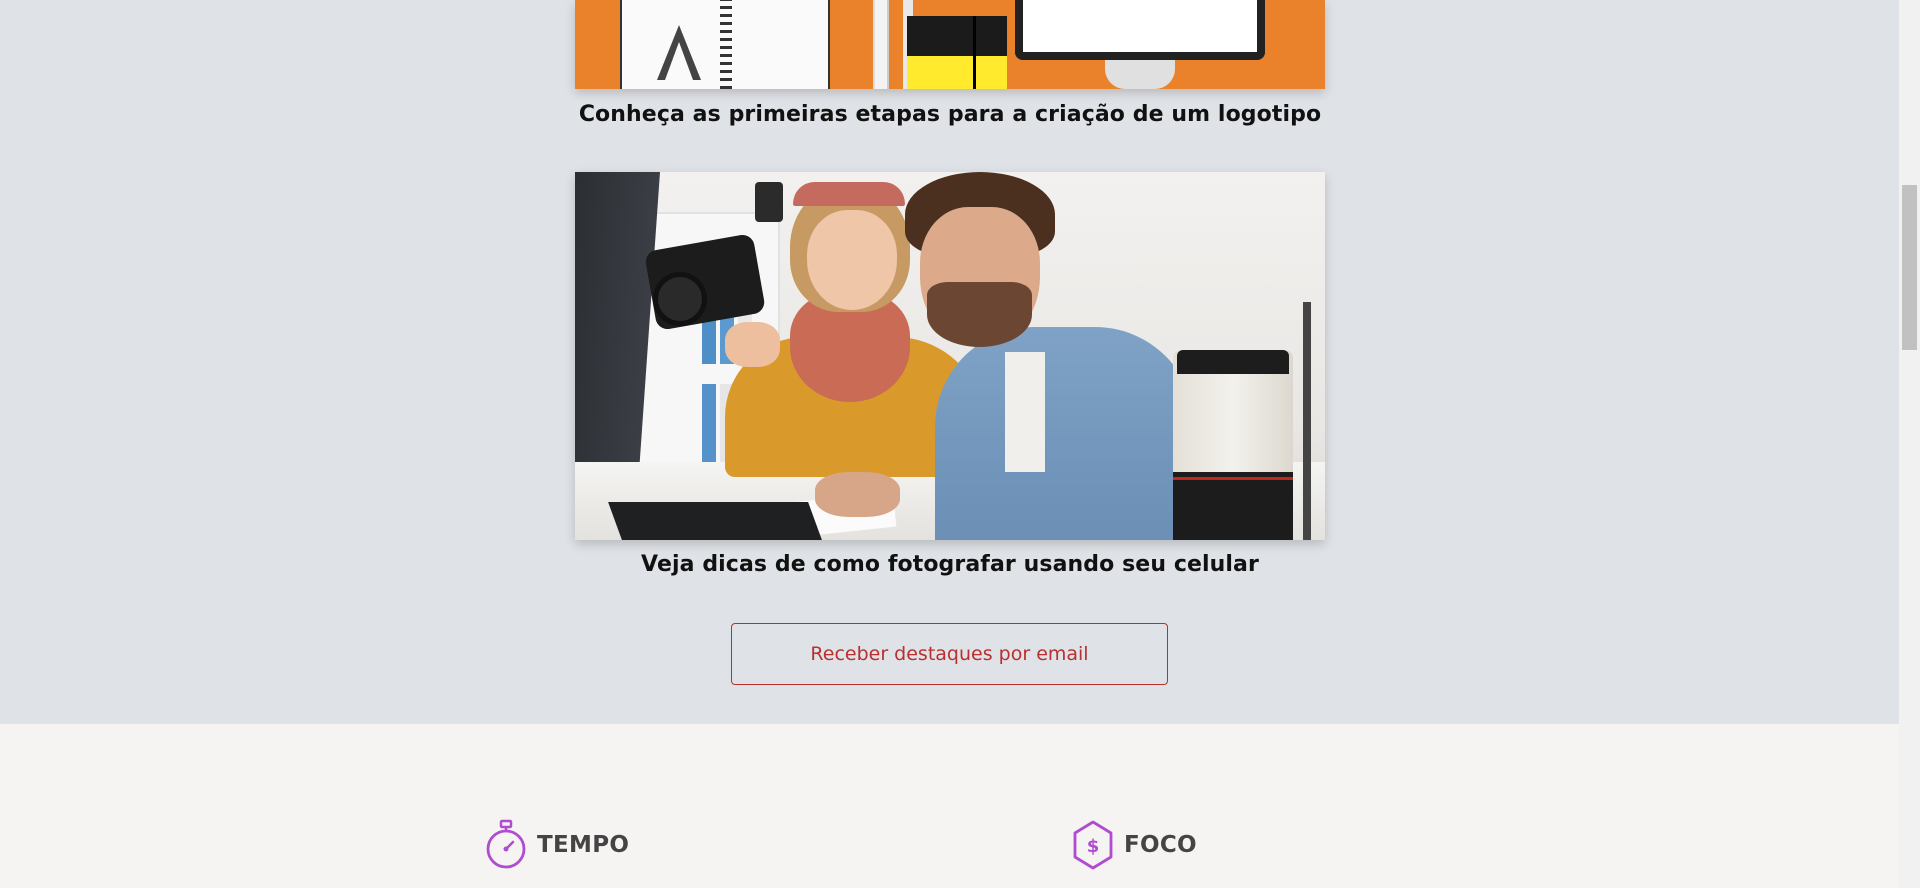  What do you see at coordinates (1909, 444) in the screenshot?
I see `vertical-scrollbar` at bounding box center [1909, 444].